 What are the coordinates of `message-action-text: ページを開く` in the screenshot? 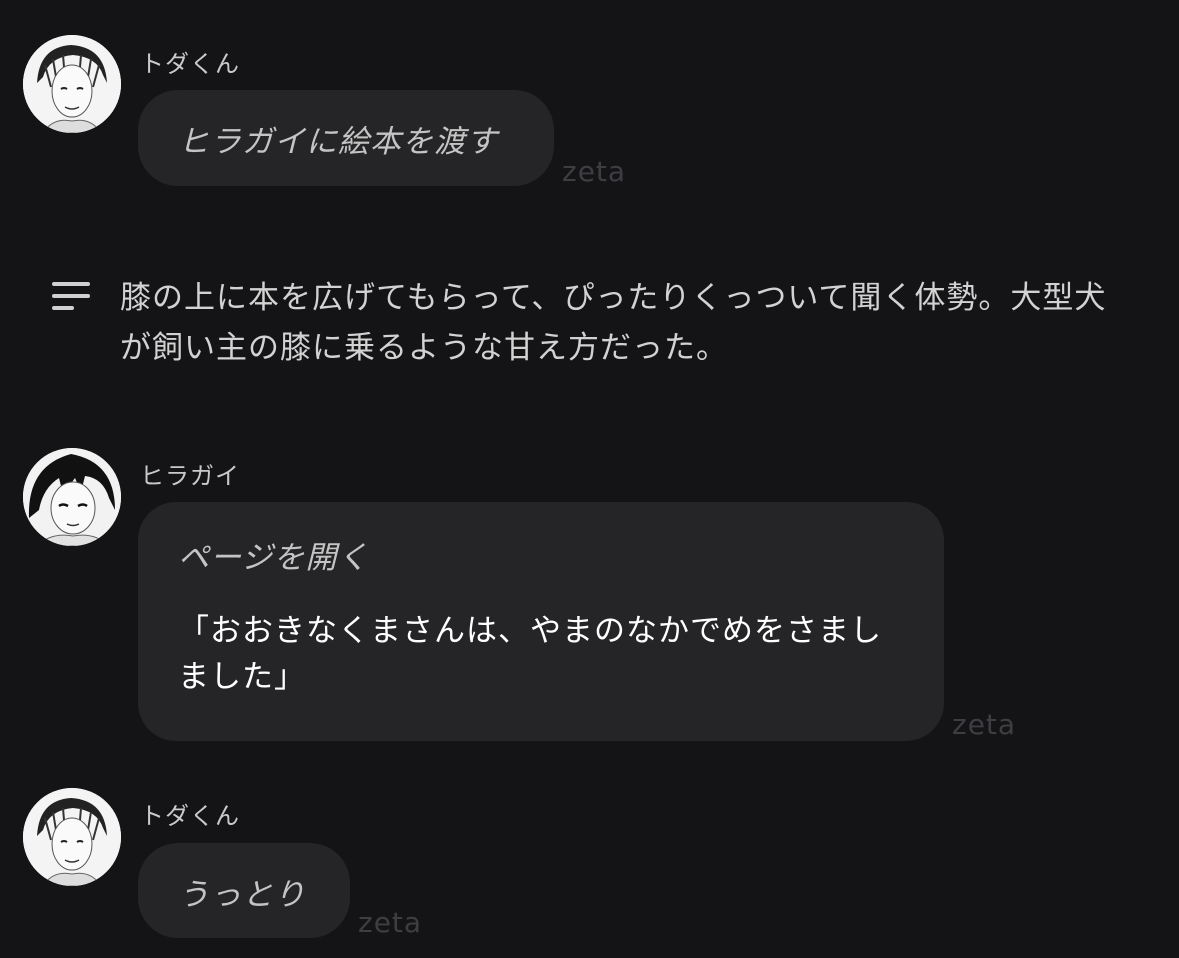 It's located at (274, 558).